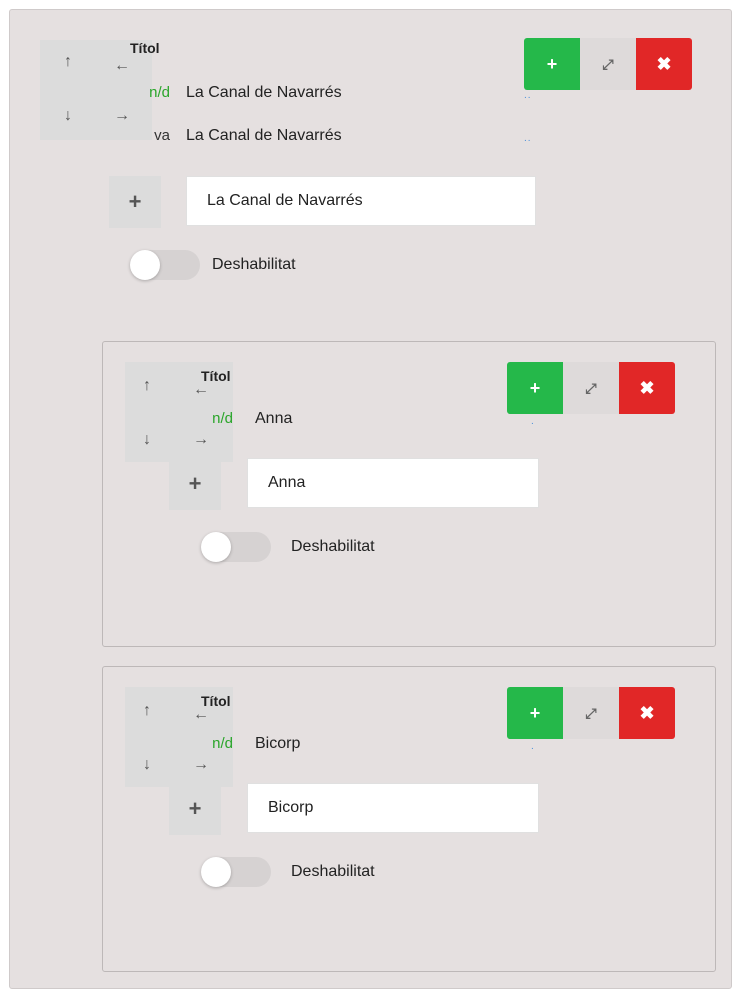  Describe the element at coordinates (122, 66) in the screenshot. I see `move-left-icon: ←` at that location.